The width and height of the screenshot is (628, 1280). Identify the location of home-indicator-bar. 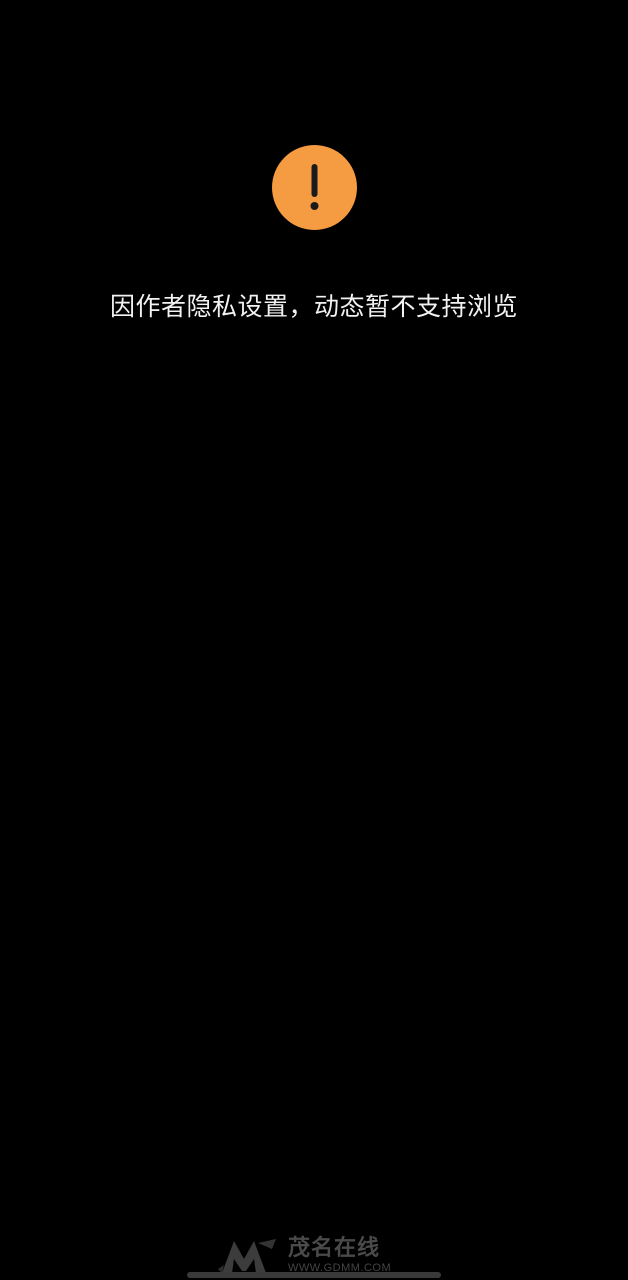
(314, 1275).